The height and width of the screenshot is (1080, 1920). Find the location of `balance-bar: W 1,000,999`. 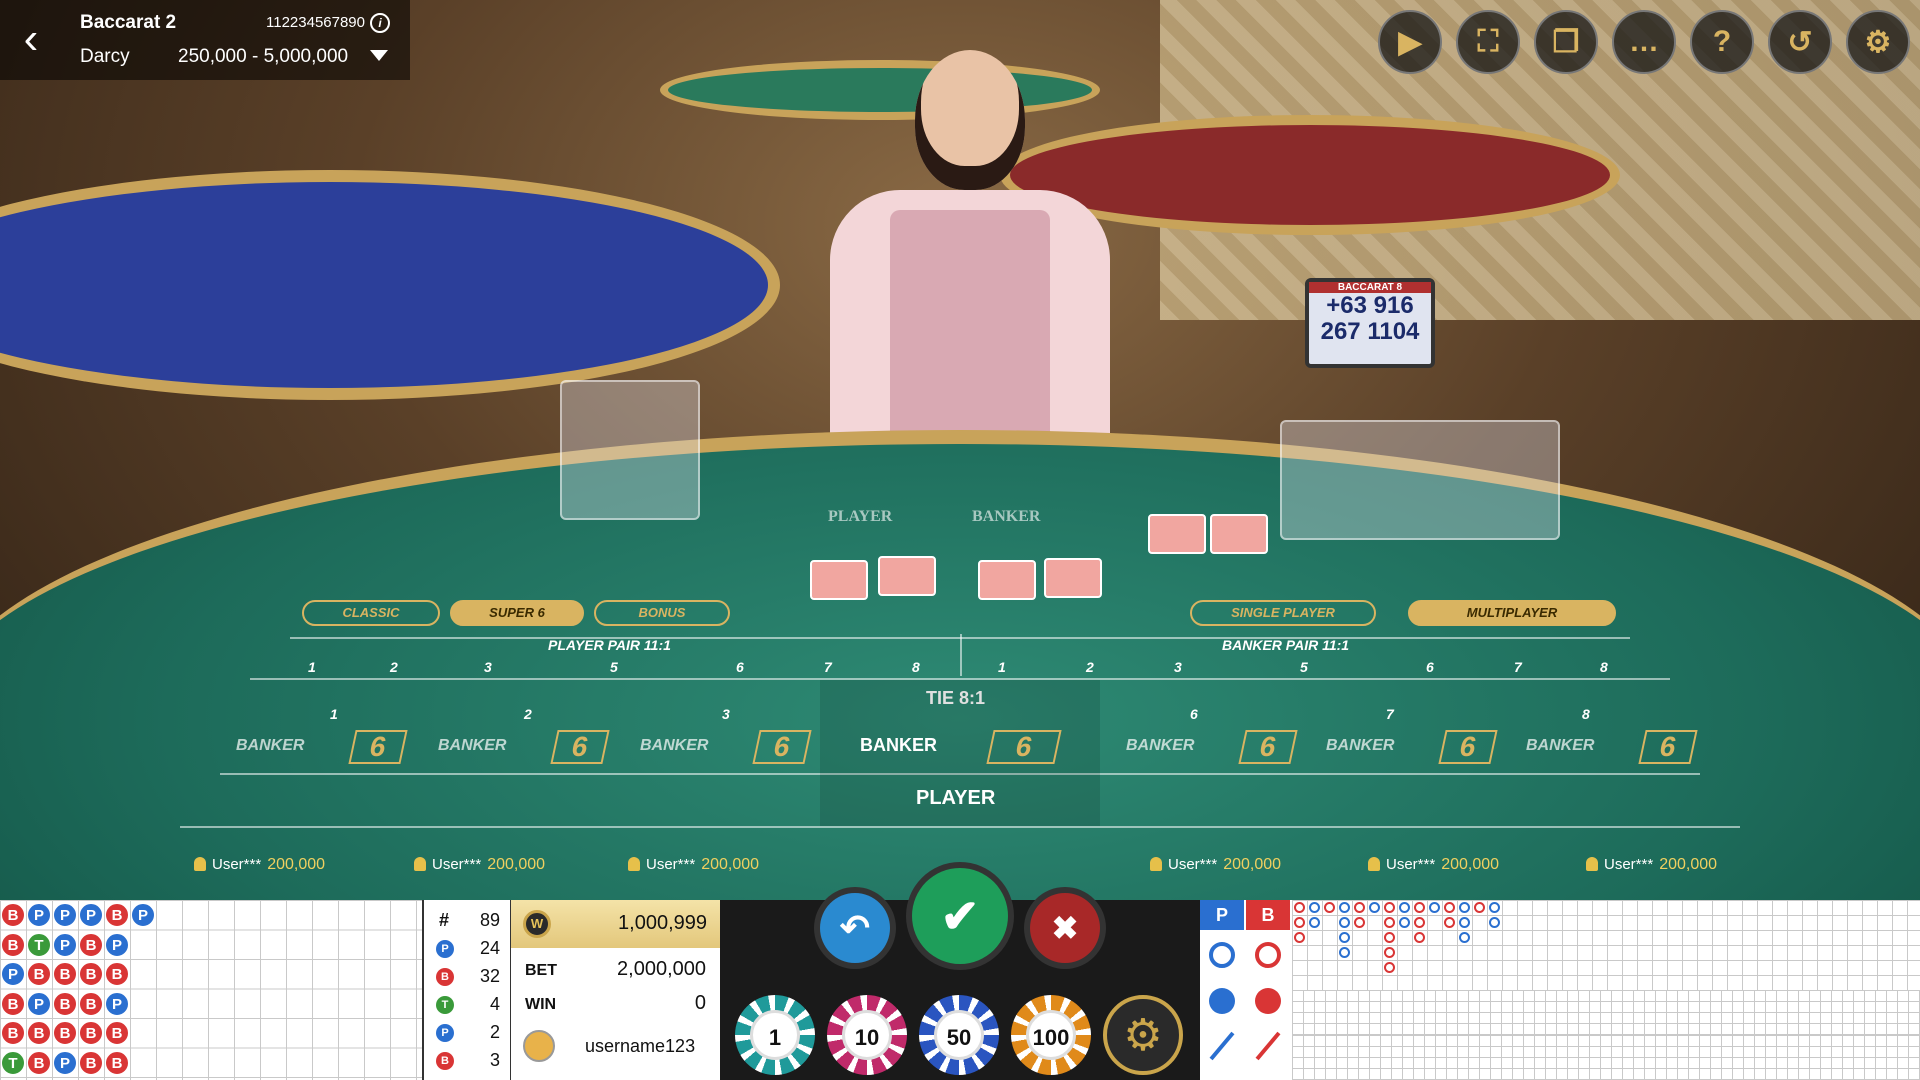

balance-bar: W 1,000,999 is located at coordinates (616, 924).